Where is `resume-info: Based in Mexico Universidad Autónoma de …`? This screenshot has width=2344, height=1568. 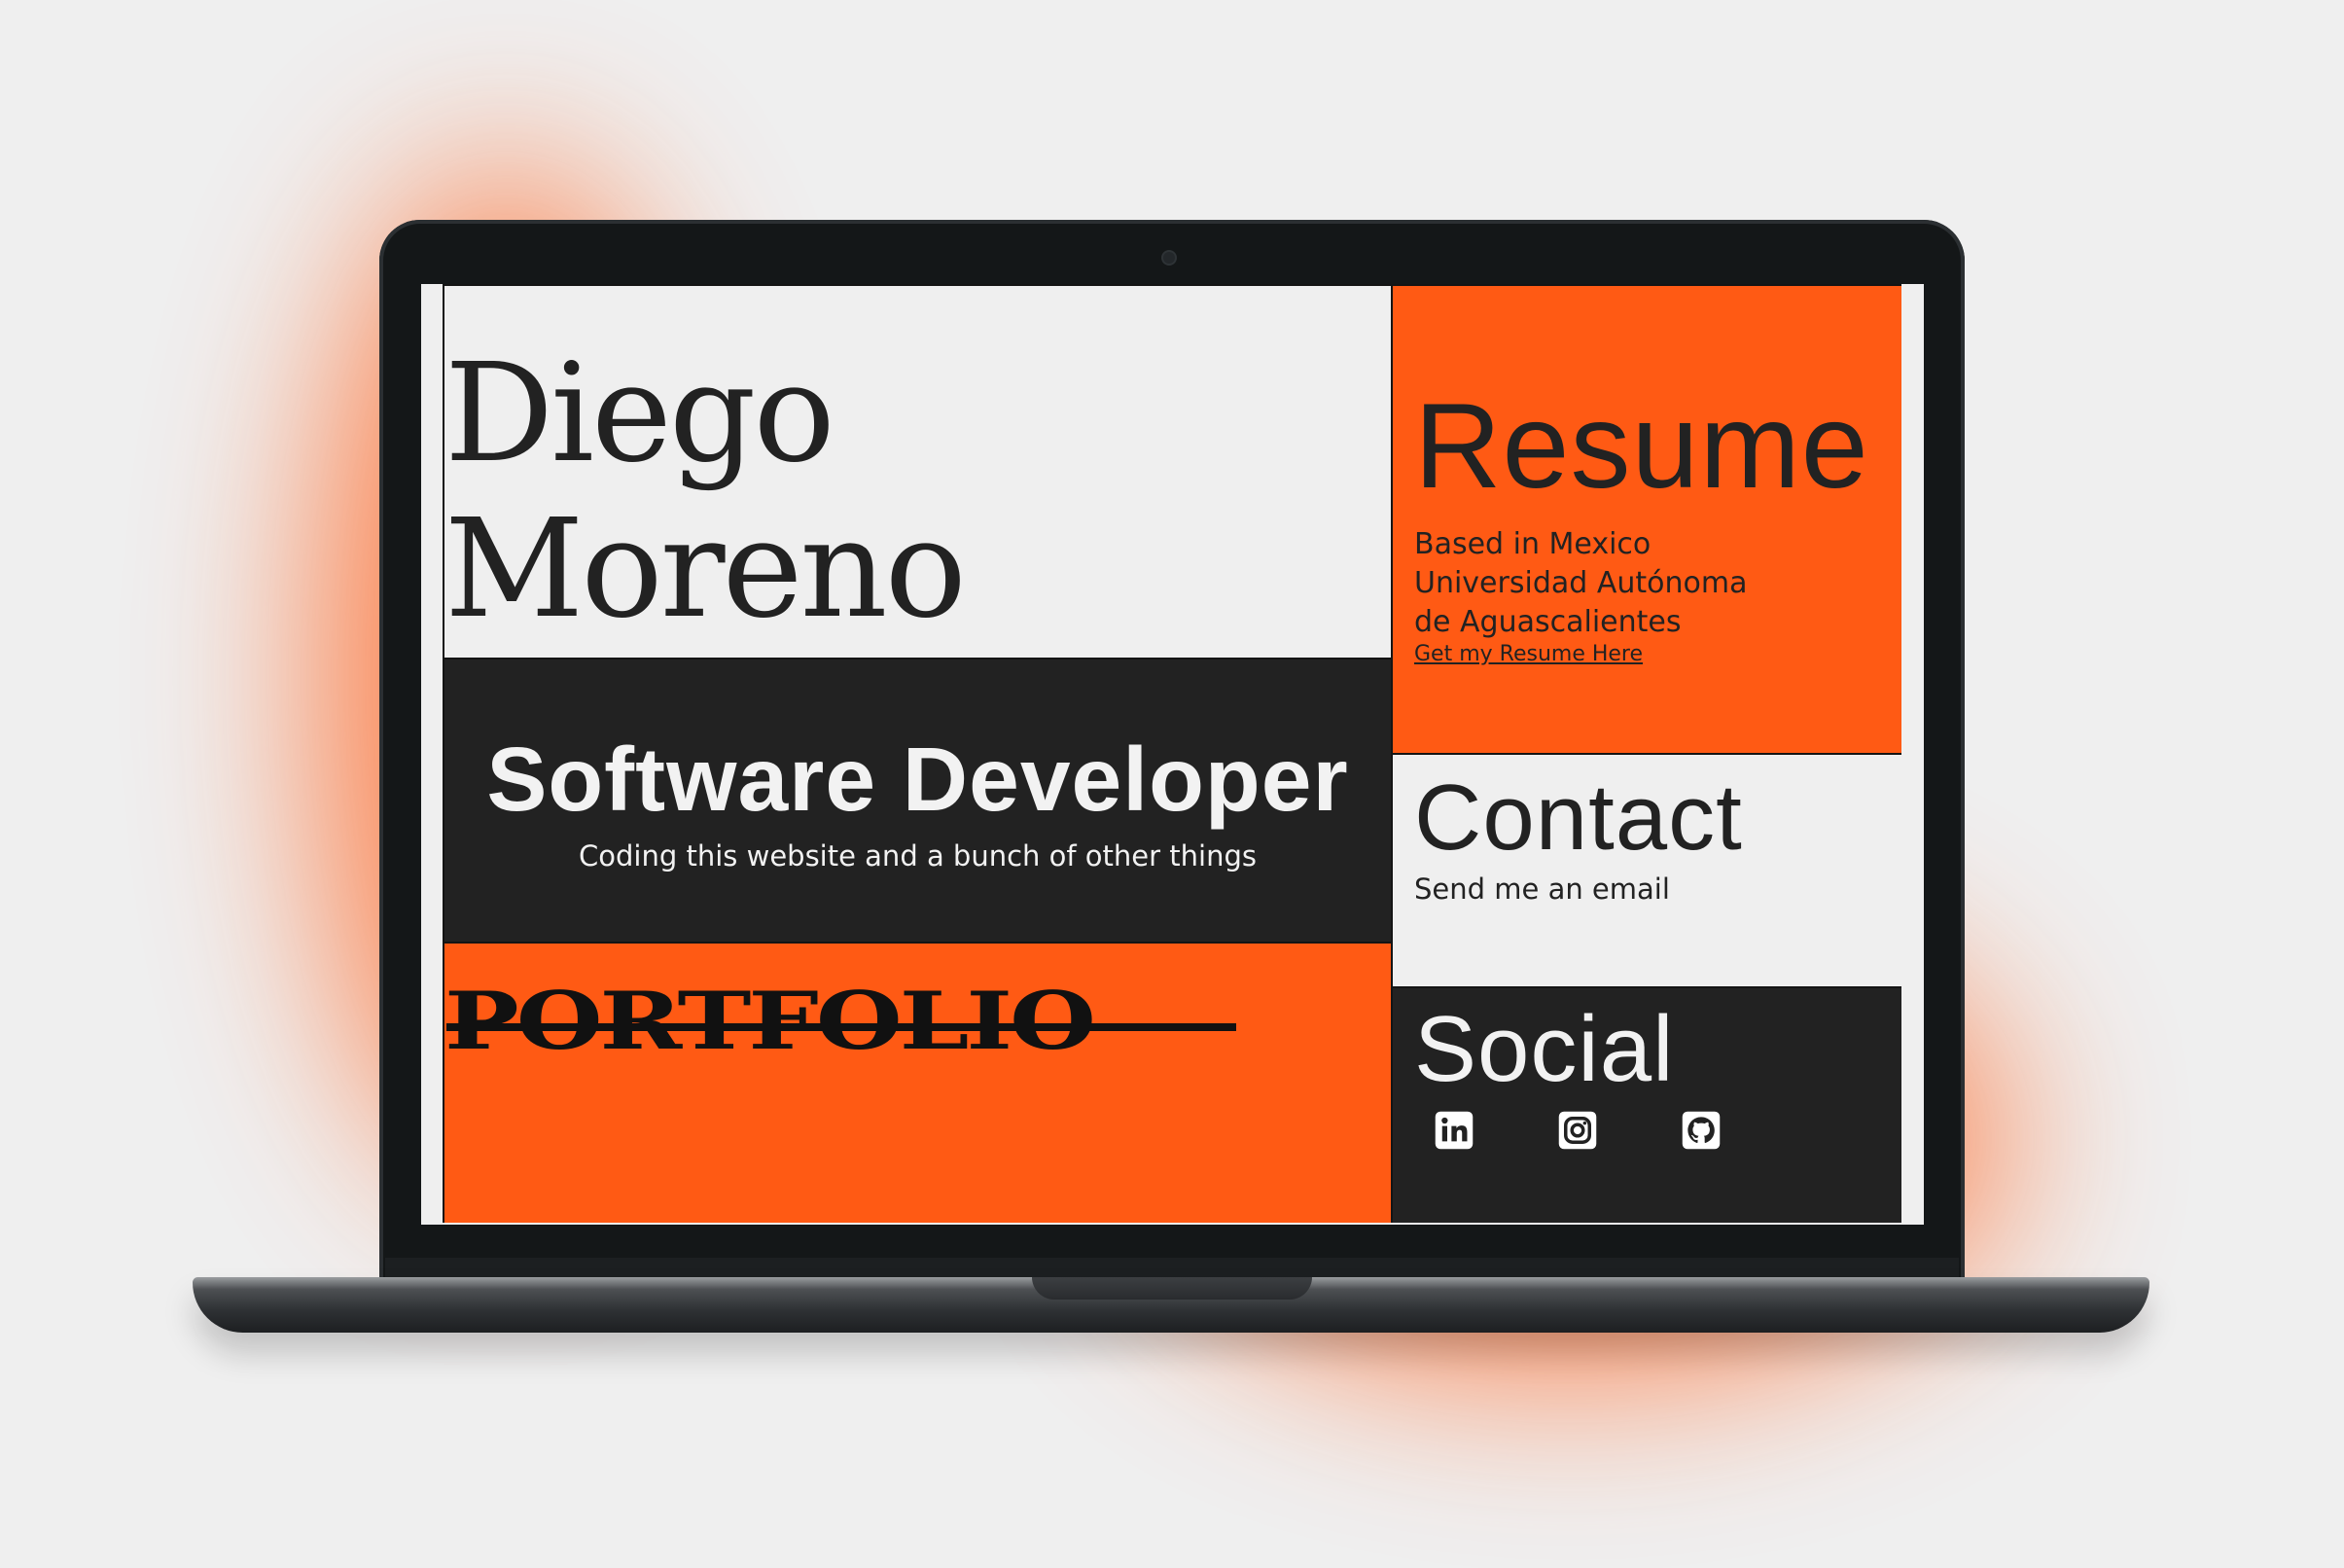 resume-info: Based in Mexico Universidad Autónoma de … is located at coordinates (1580, 583).